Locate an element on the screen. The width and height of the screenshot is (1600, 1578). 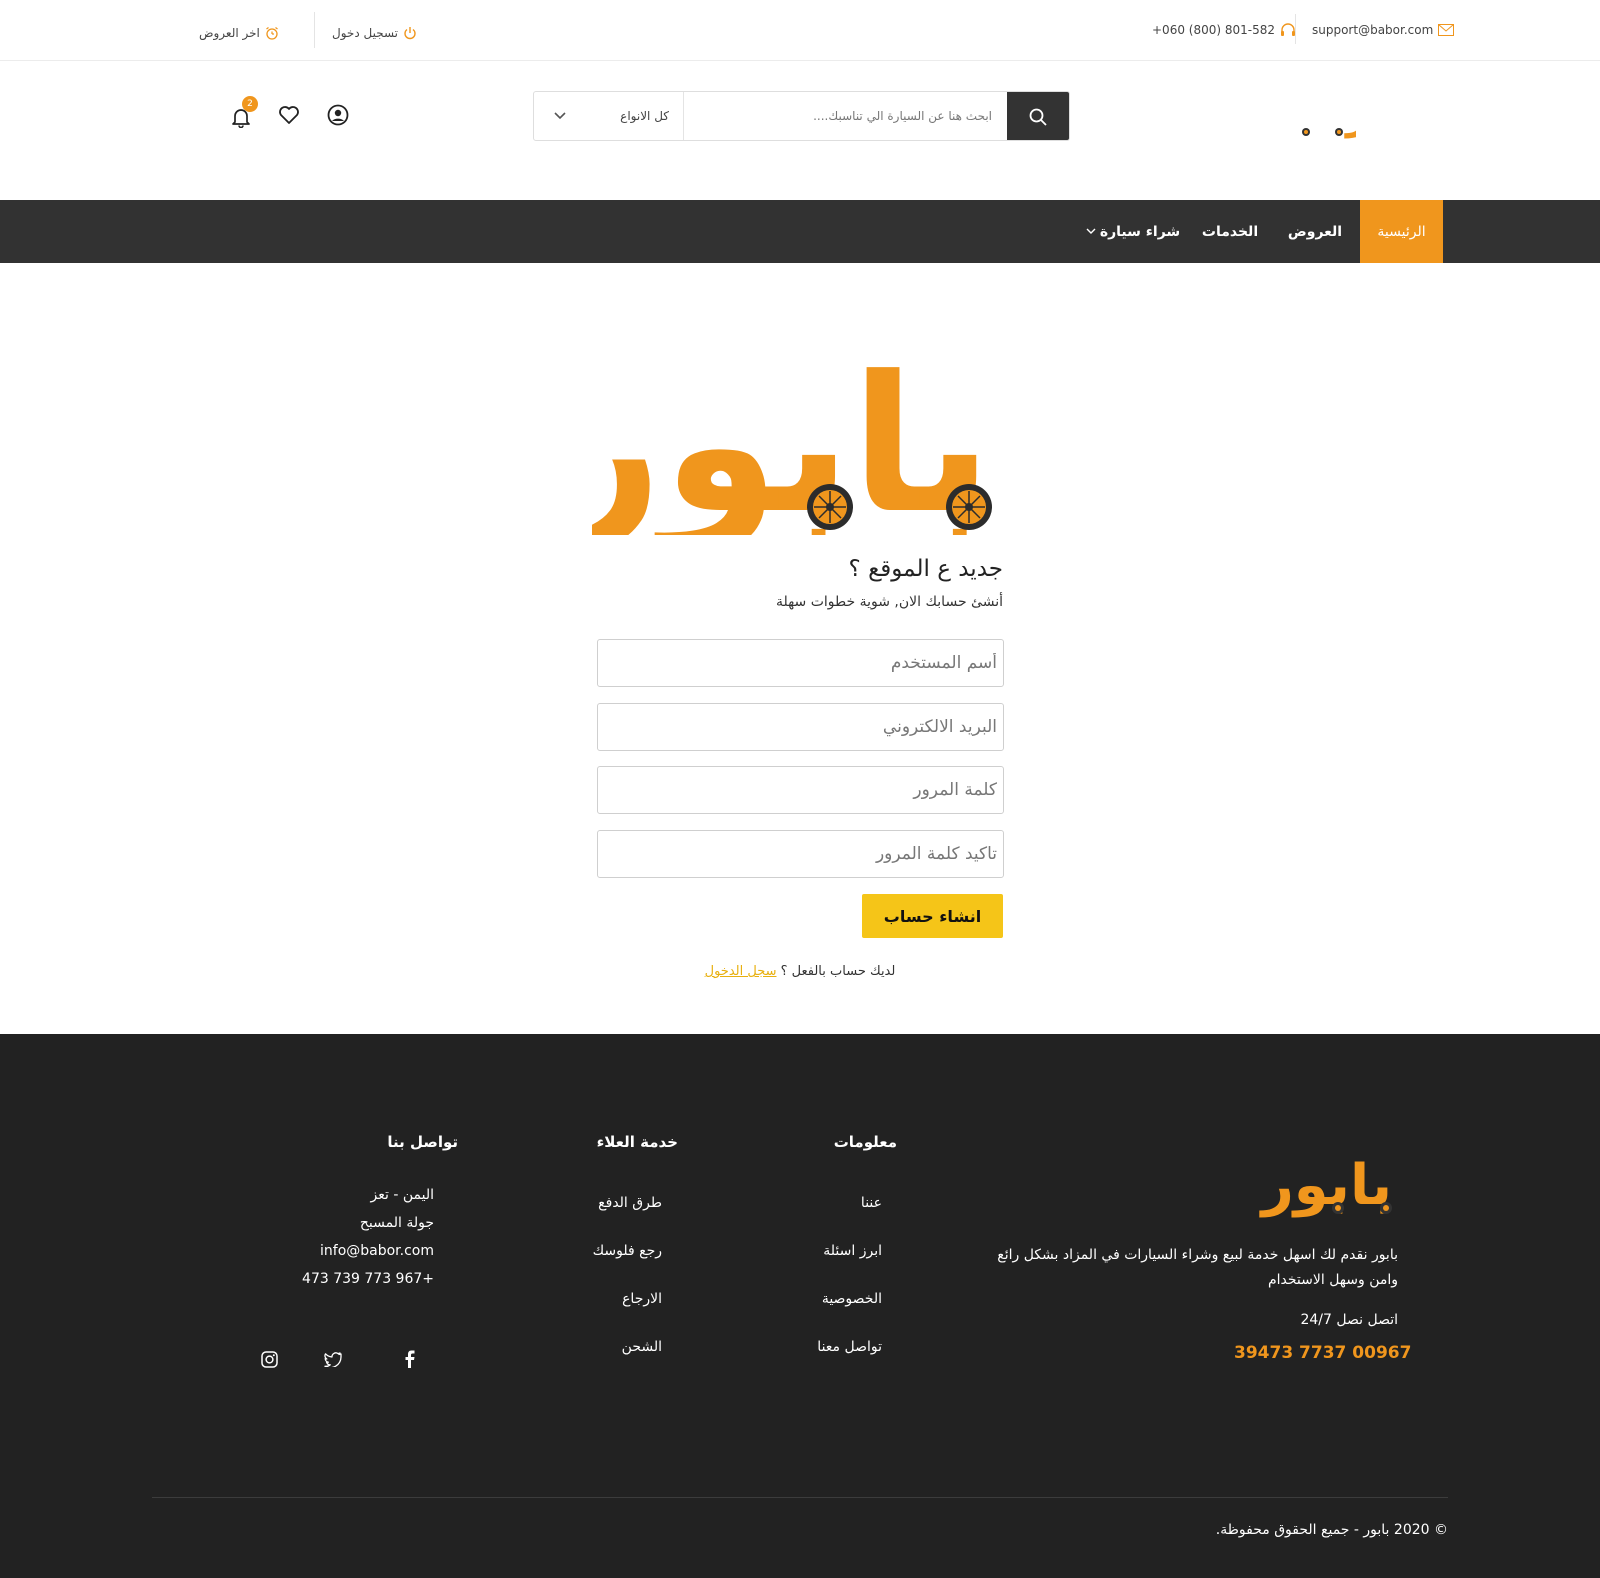
support-phone-text: +060 (800) 801-582 is located at coordinates (1213, 30).